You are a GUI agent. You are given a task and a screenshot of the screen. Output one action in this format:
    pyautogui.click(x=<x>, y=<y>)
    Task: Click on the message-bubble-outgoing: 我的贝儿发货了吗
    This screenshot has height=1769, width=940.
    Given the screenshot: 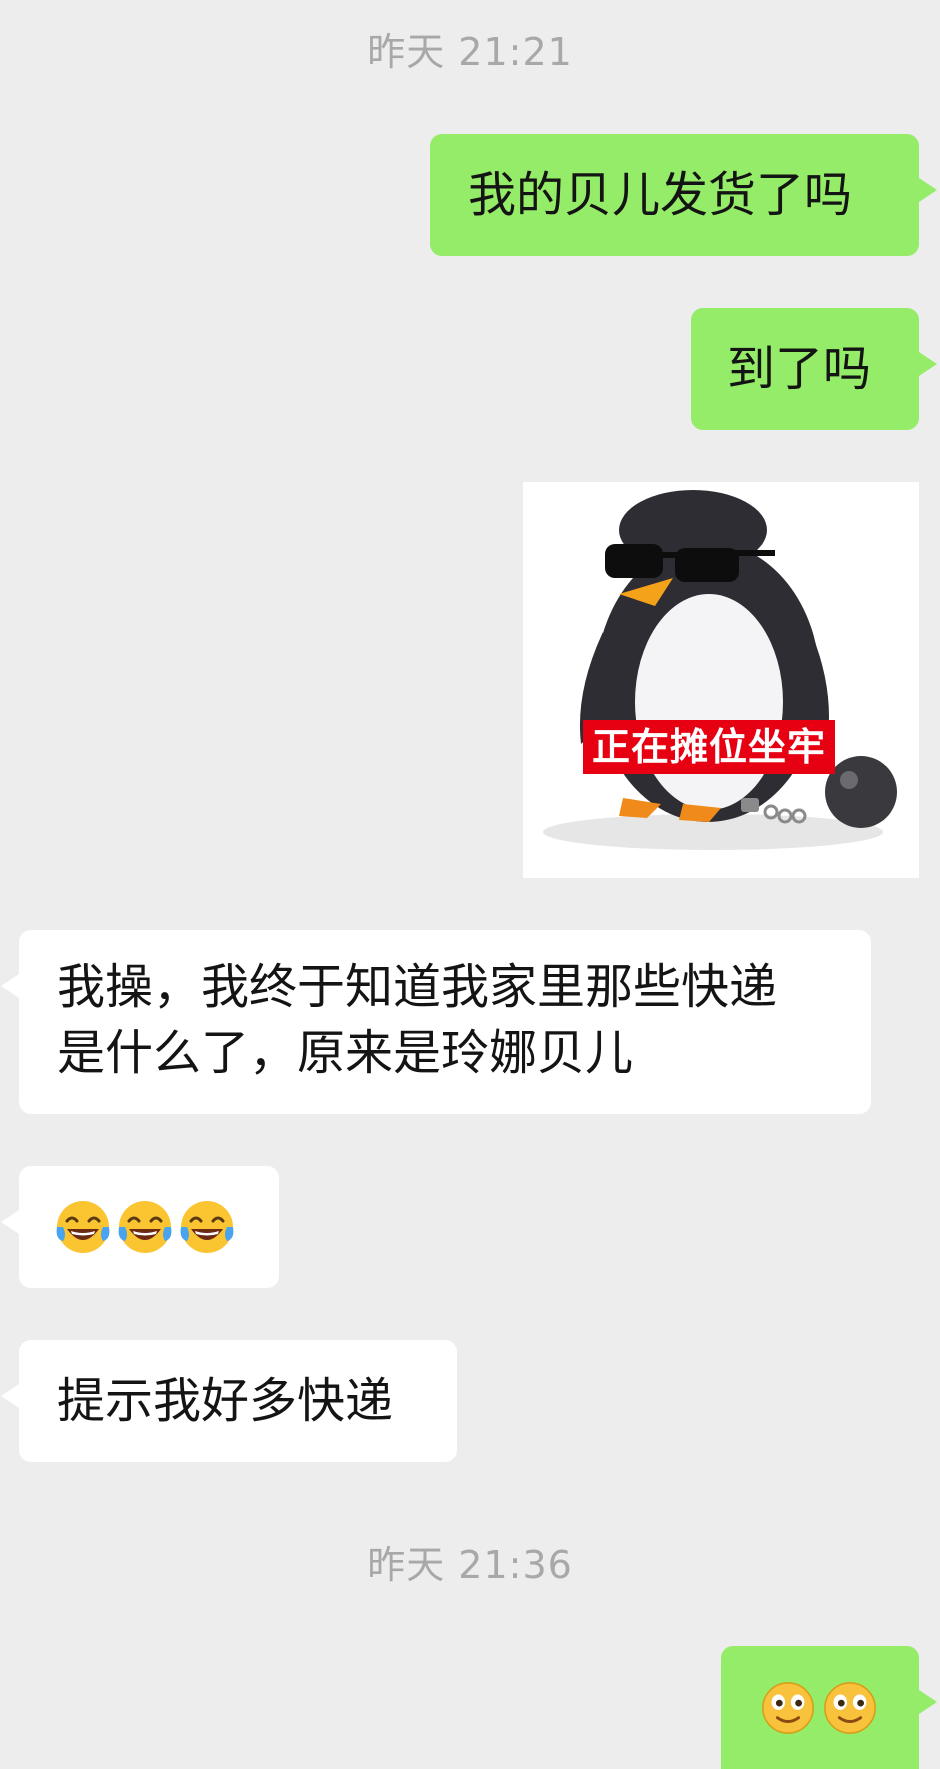 What is the action you would take?
    pyautogui.click(x=683, y=195)
    